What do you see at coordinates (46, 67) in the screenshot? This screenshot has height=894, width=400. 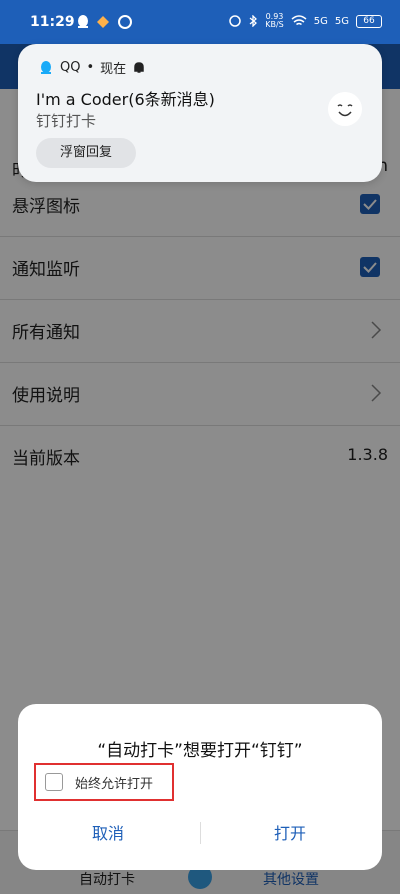 I see `qq-icon` at bounding box center [46, 67].